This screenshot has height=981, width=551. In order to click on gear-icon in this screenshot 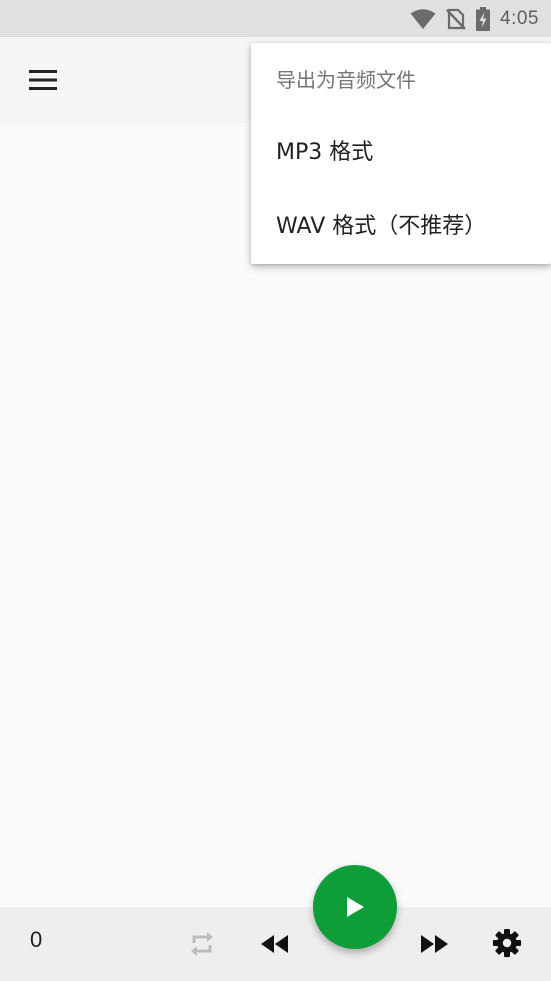, I will do `click(507, 943)`.